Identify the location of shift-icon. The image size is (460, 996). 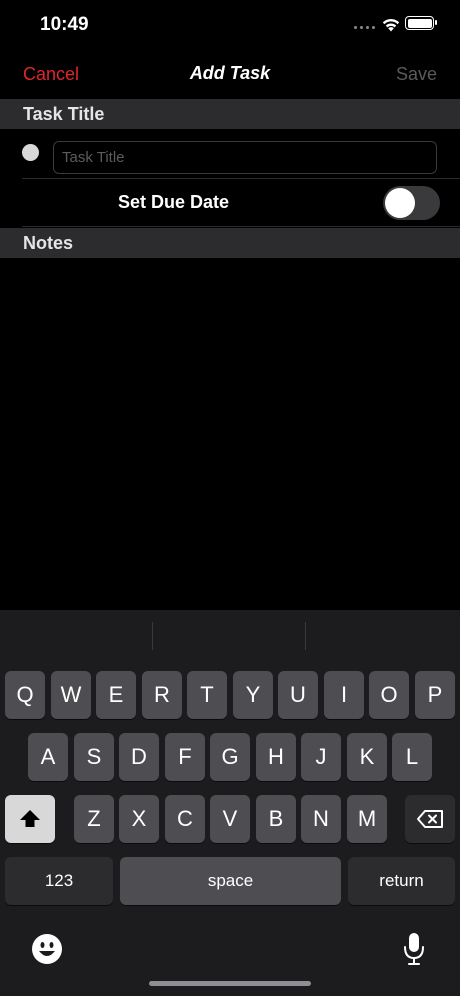
(30, 818).